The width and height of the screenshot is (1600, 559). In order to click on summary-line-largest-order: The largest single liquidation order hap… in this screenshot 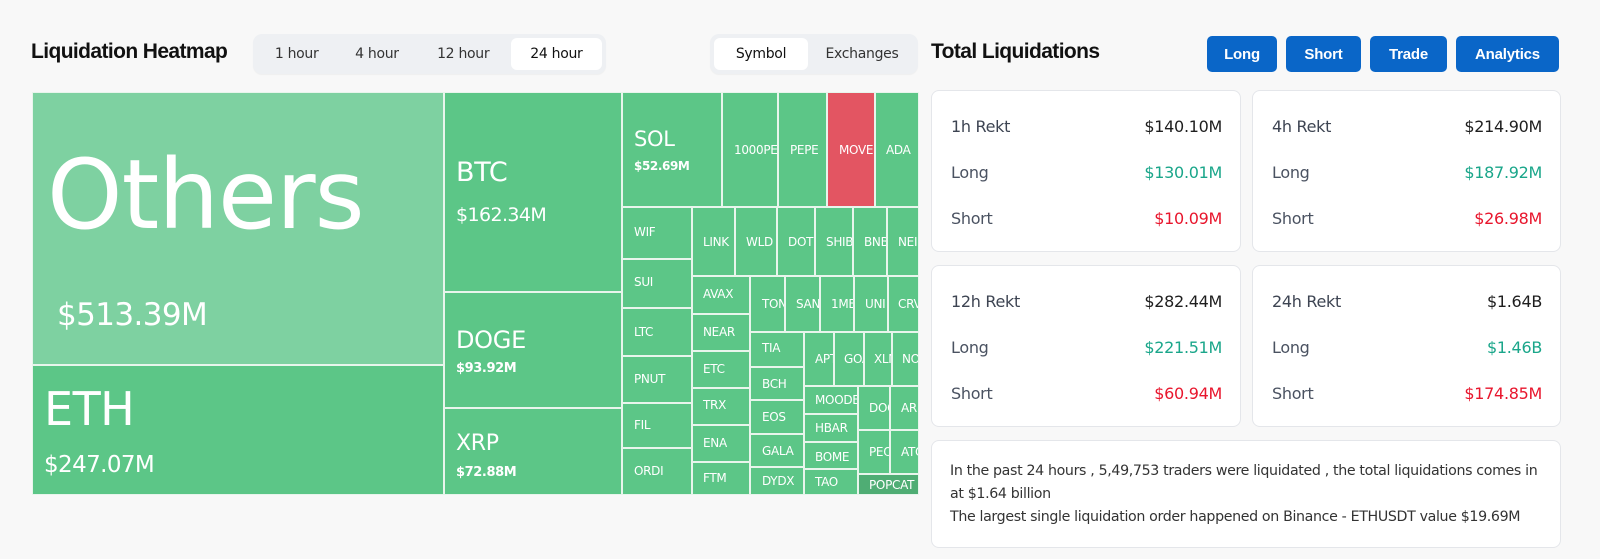, I will do `click(1235, 517)`.